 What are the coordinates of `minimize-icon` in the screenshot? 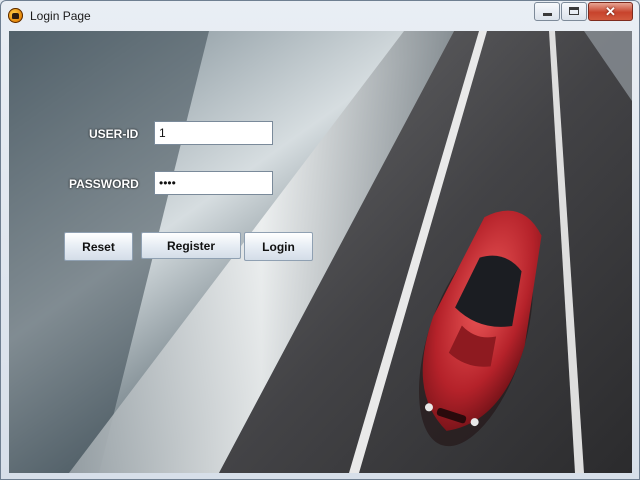 It's located at (547, 14).